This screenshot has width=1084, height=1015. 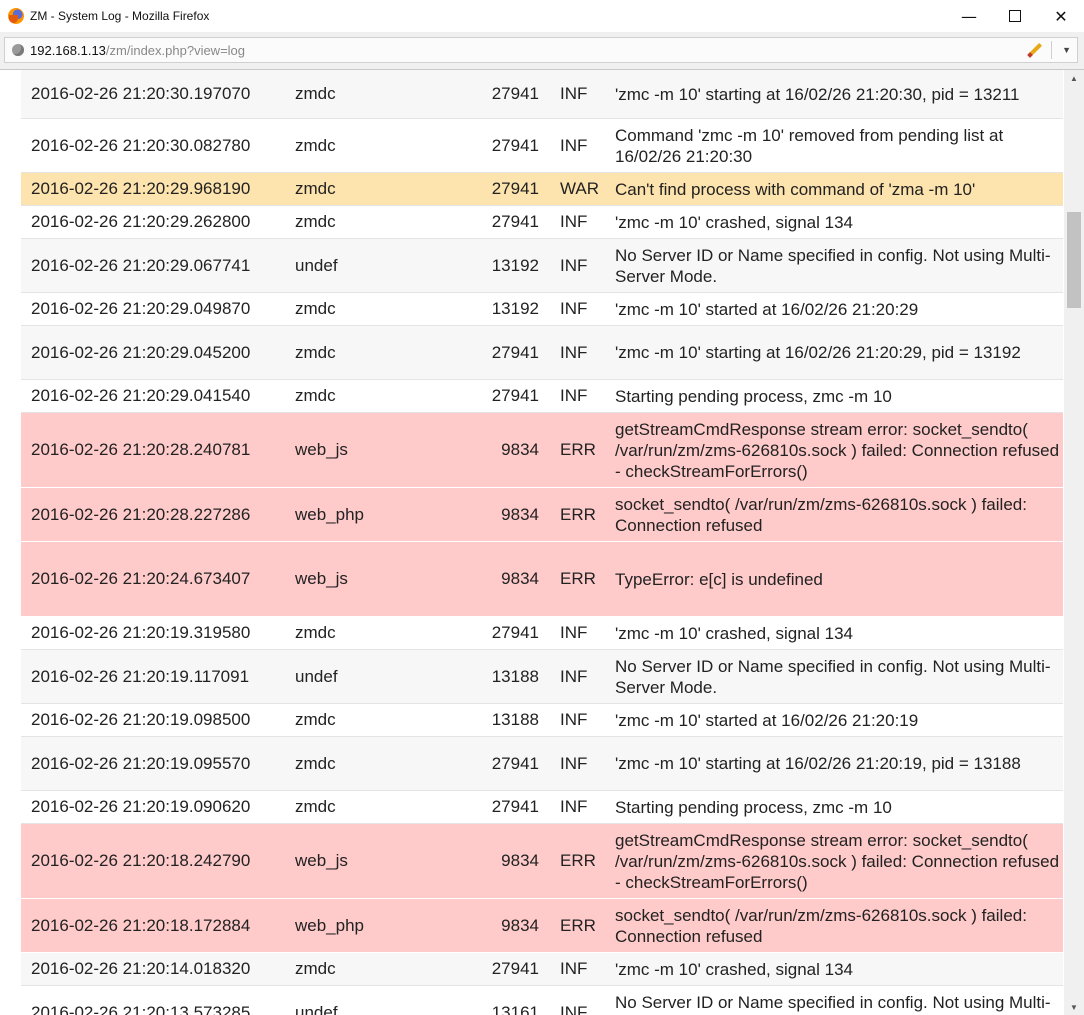 What do you see at coordinates (1034, 50) in the screenshot?
I see `pencil-icon` at bounding box center [1034, 50].